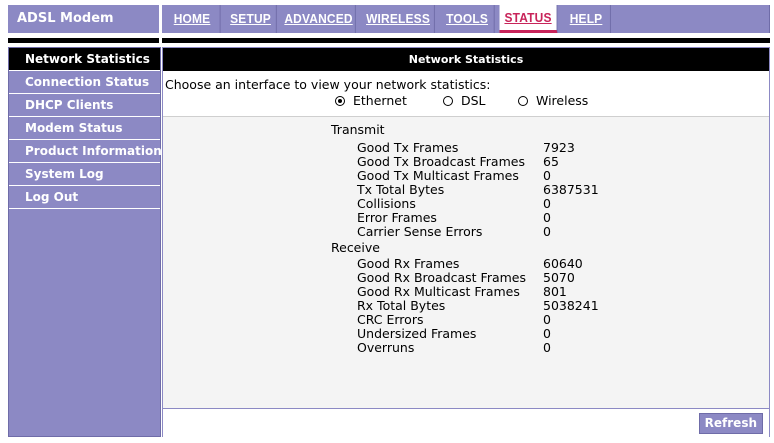 The width and height of the screenshot is (774, 443). I want to click on stat-value: 5070, so click(559, 277).